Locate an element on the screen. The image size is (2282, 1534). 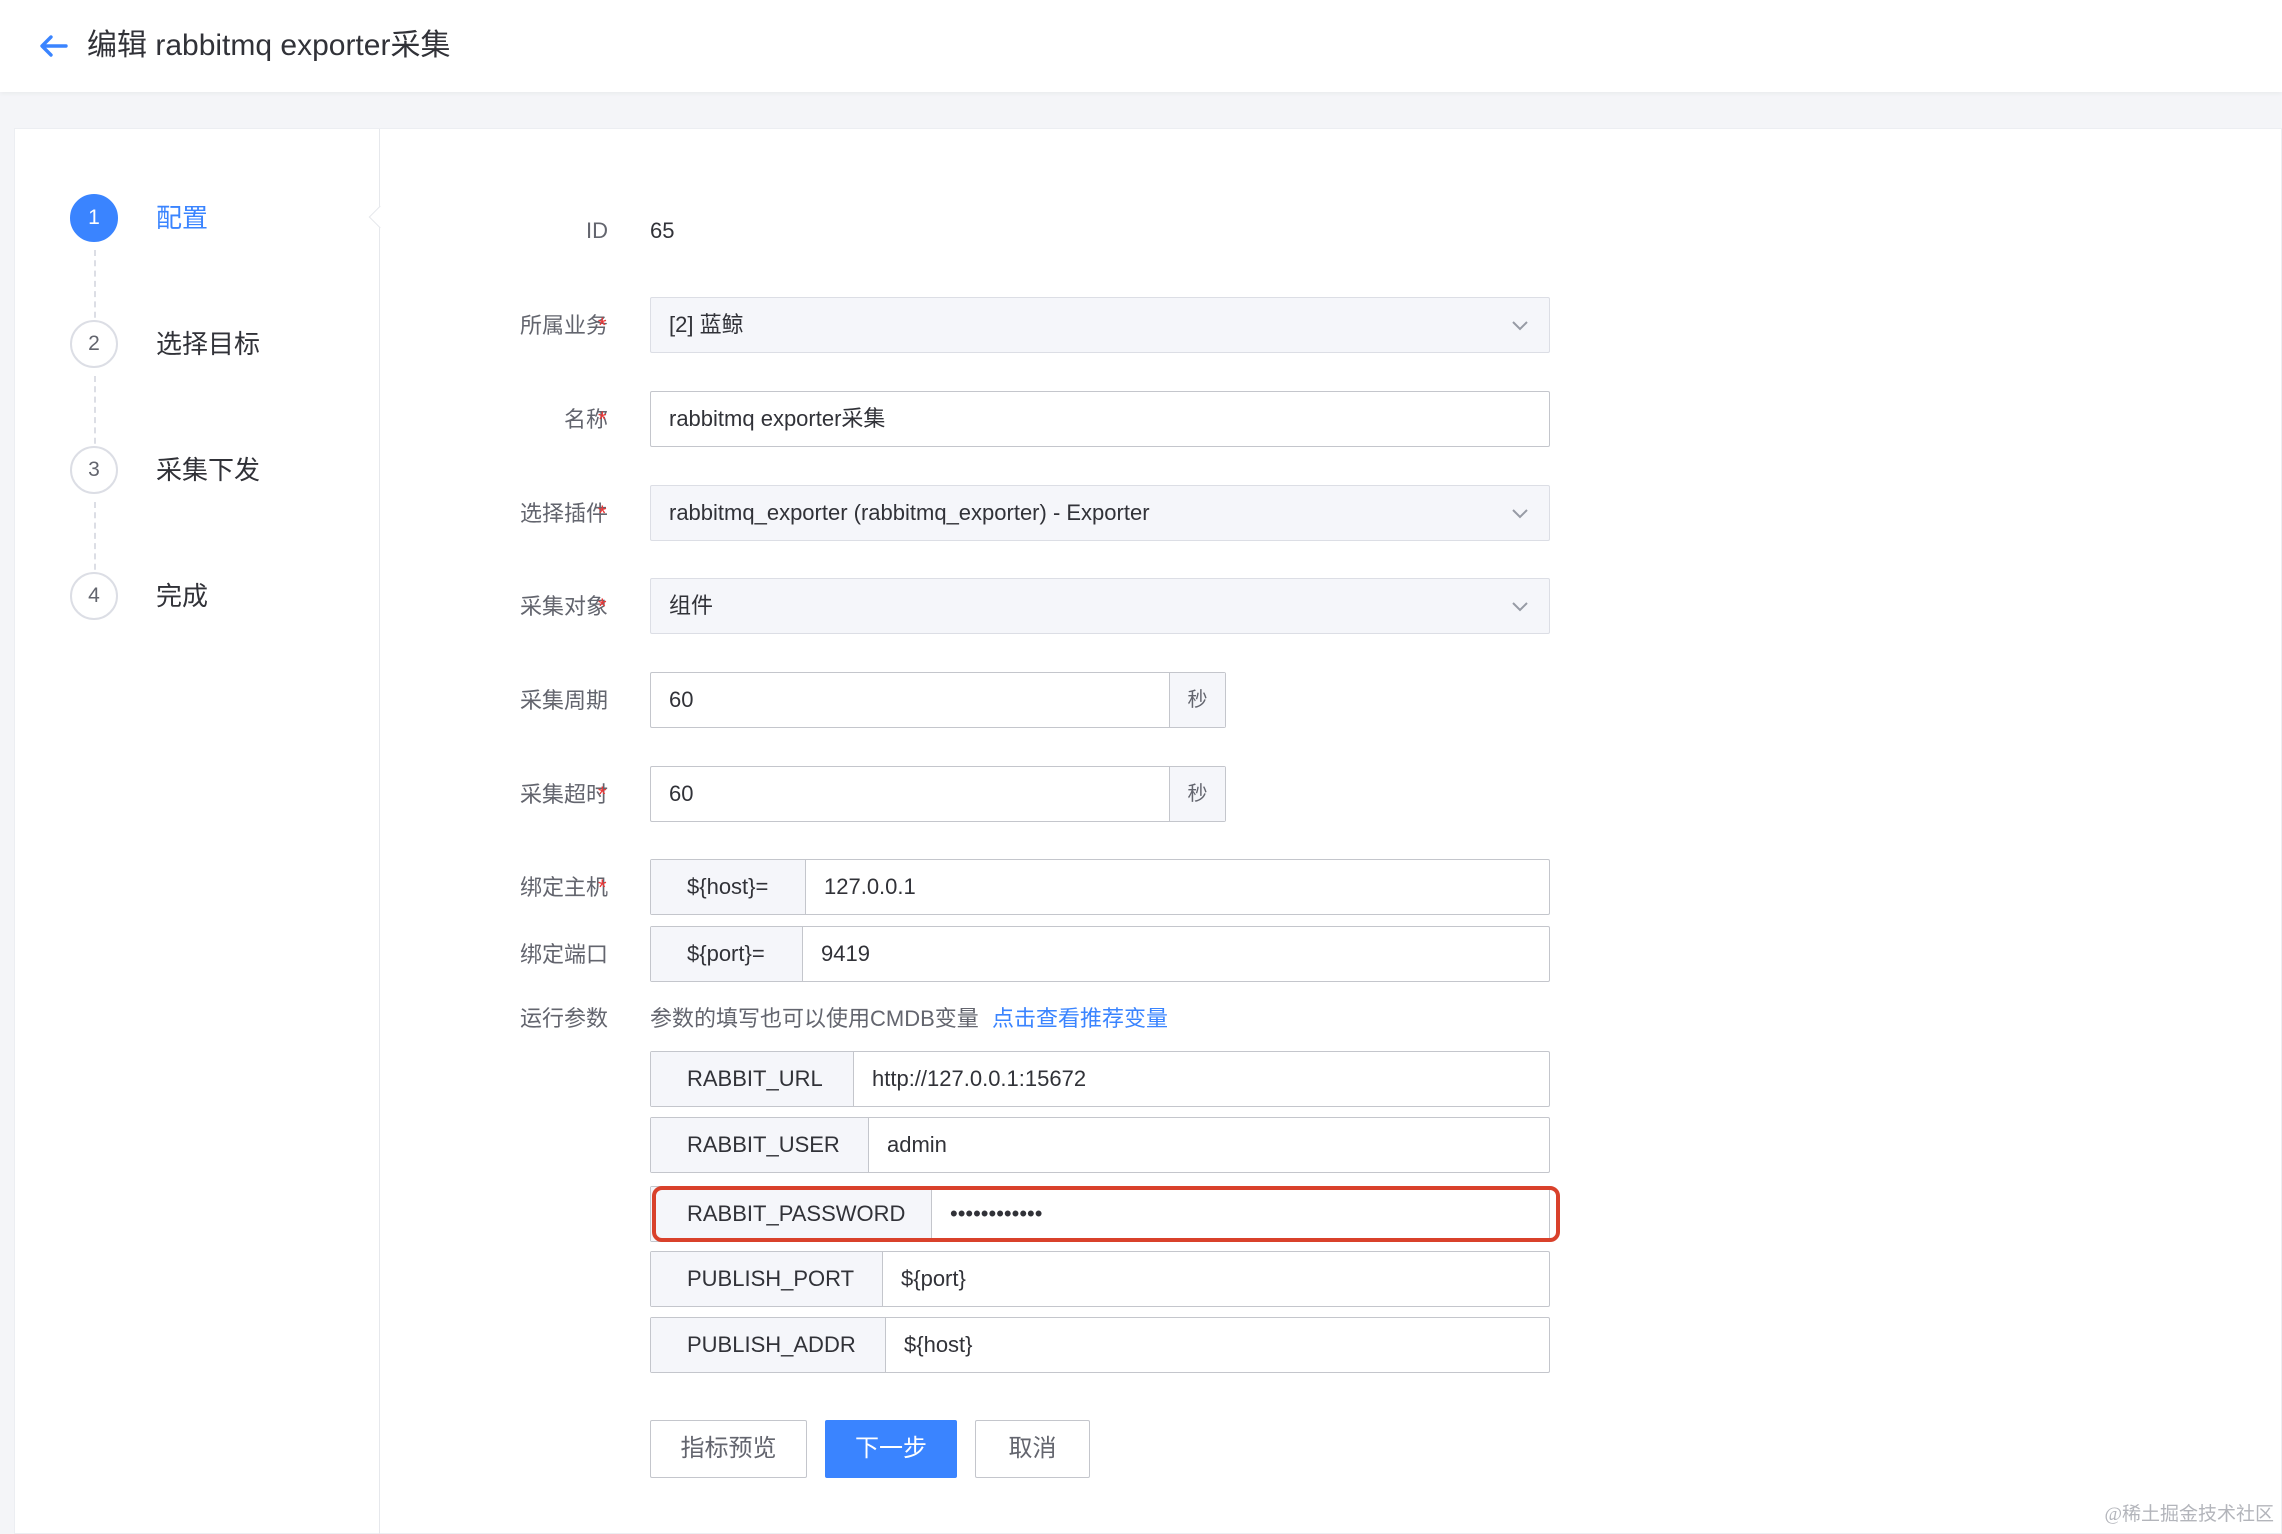
param-row-rabbit-password: RABBIT_PASSWORD •••••••••••• is located at coordinates (1100, 1214).